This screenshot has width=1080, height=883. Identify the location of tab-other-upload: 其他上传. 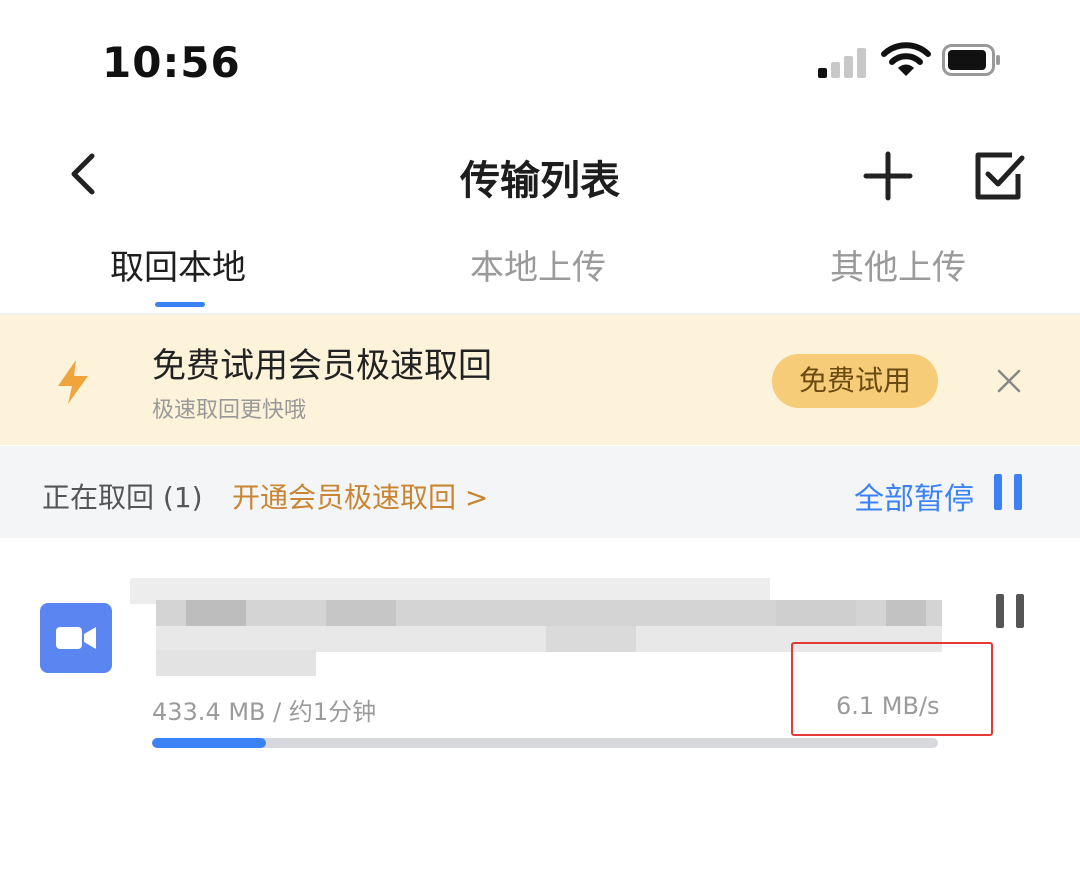
(898, 264).